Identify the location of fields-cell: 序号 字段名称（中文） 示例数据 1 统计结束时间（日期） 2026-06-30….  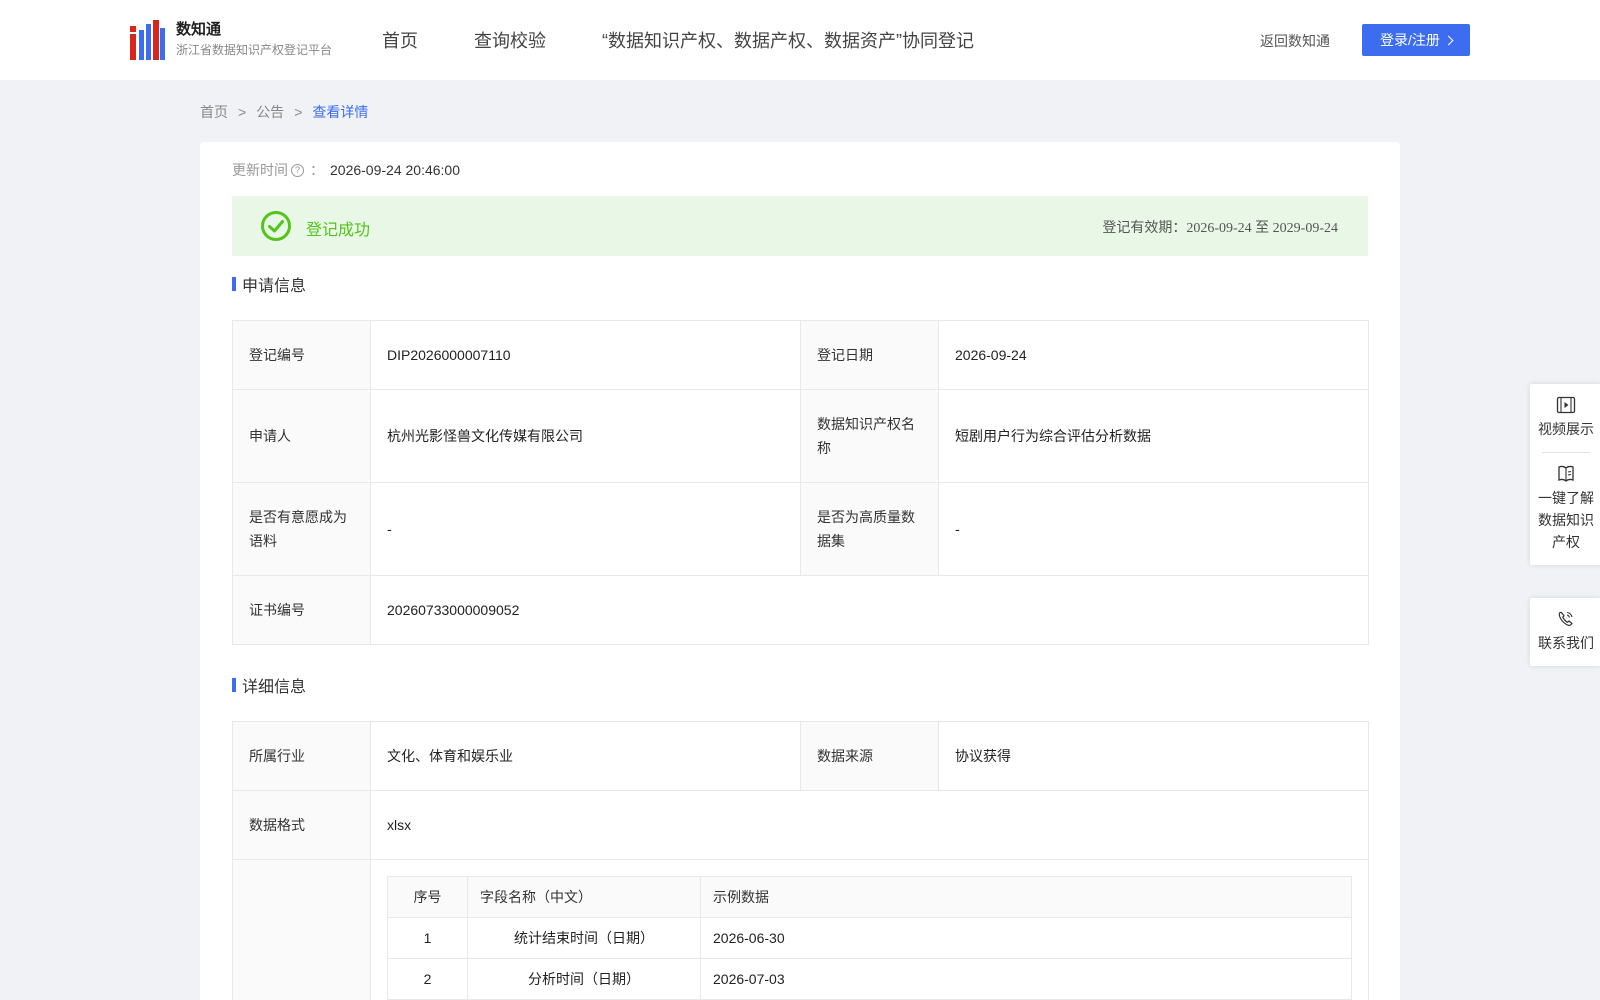
(869, 929).